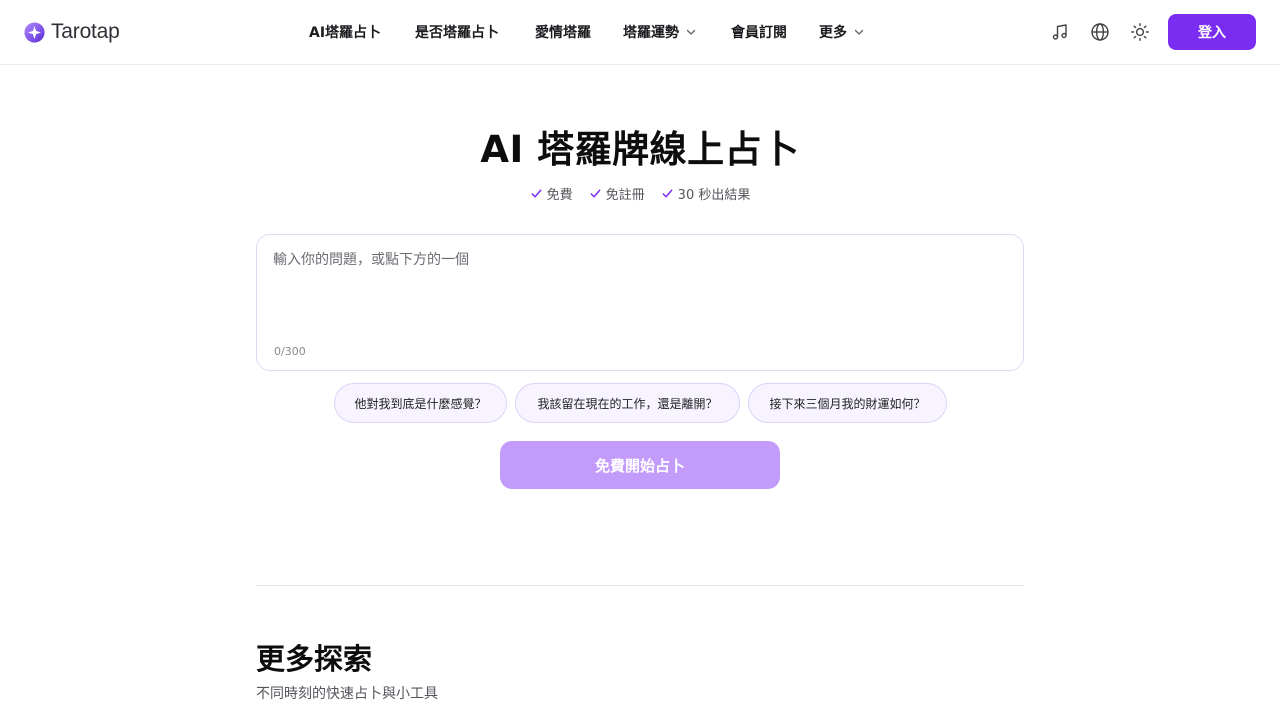 The width and height of the screenshot is (1280, 720). What do you see at coordinates (651, 33) in the screenshot?
I see `nav-item-label: 塔羅運勢` at bounding box center [651, 33].